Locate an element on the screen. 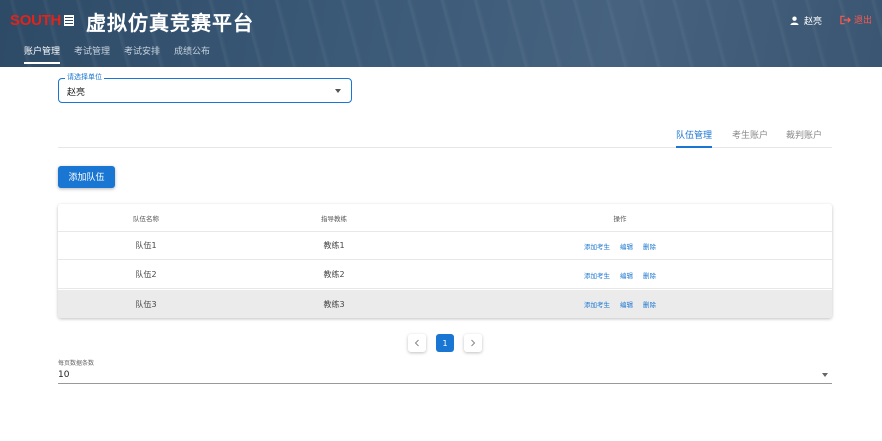 The image size is (882, 441). coach-cell: 教练2 is located at coordinates (334, 274).